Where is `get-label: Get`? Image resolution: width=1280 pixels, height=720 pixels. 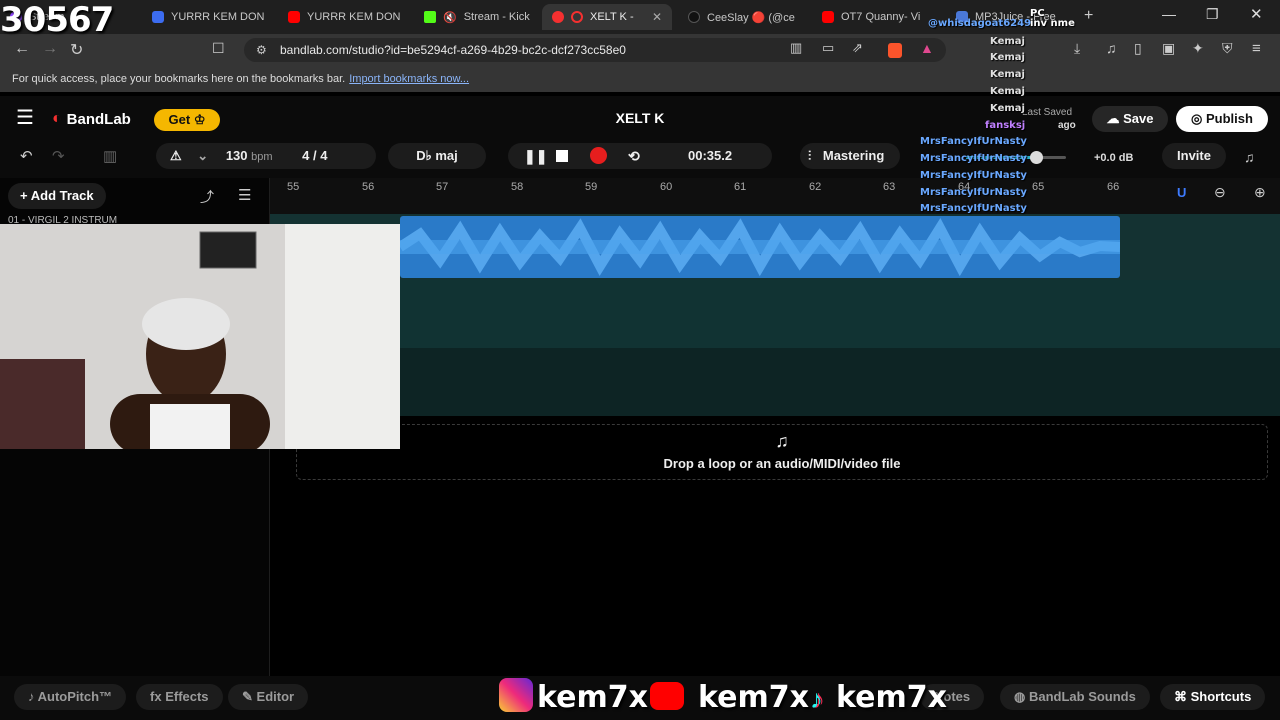
get-label: Get is located at coordinates (179, 119).